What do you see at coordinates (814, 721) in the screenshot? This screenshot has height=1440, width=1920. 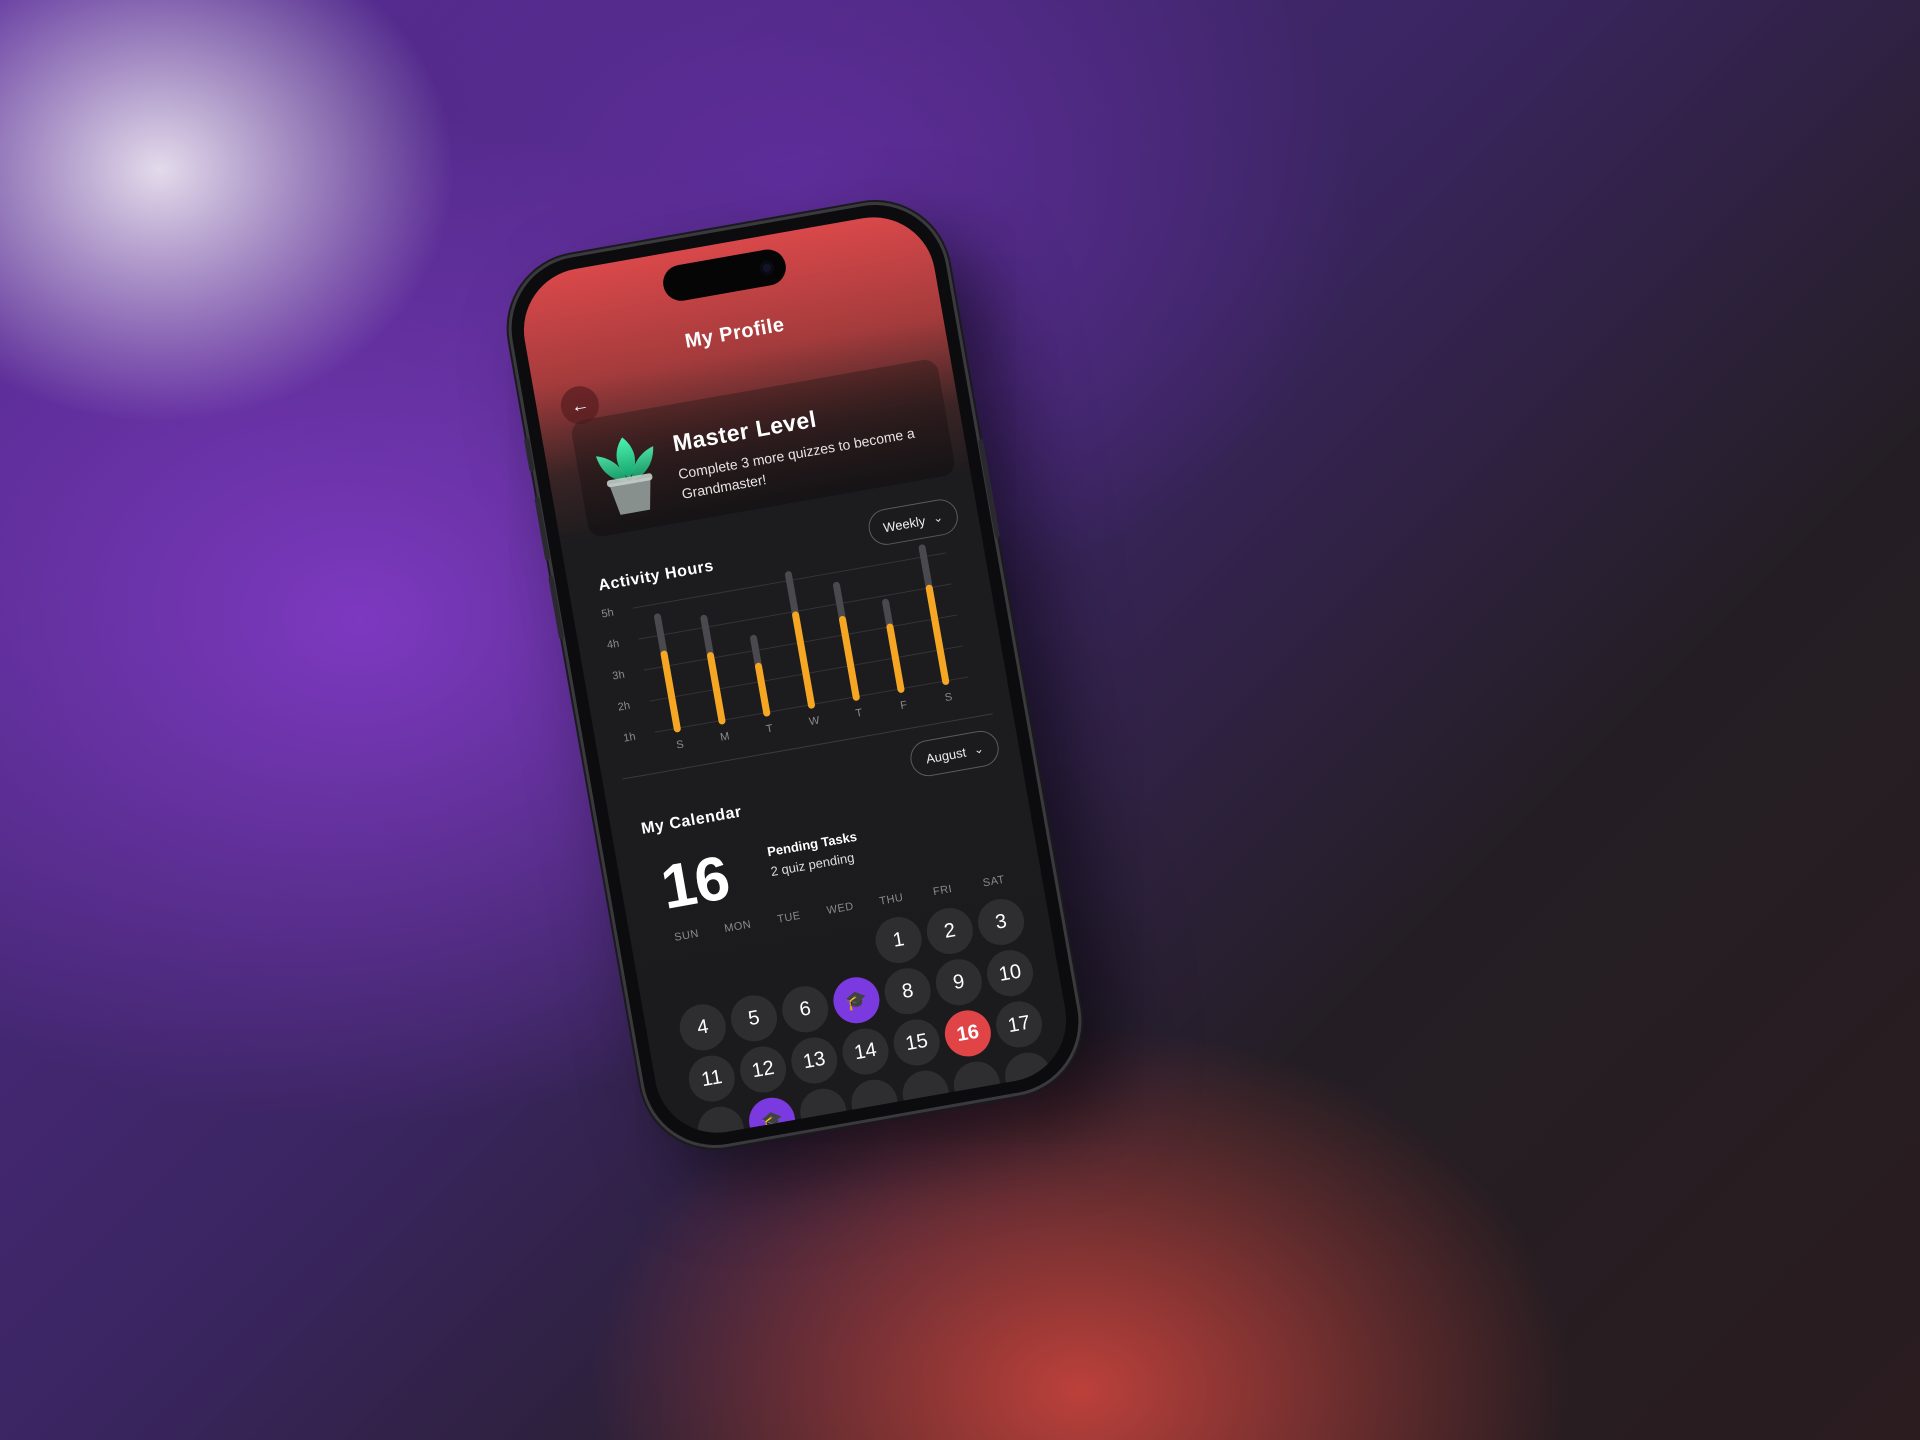 I see `chart-x-tick: W` at bounding box center [814, 721].